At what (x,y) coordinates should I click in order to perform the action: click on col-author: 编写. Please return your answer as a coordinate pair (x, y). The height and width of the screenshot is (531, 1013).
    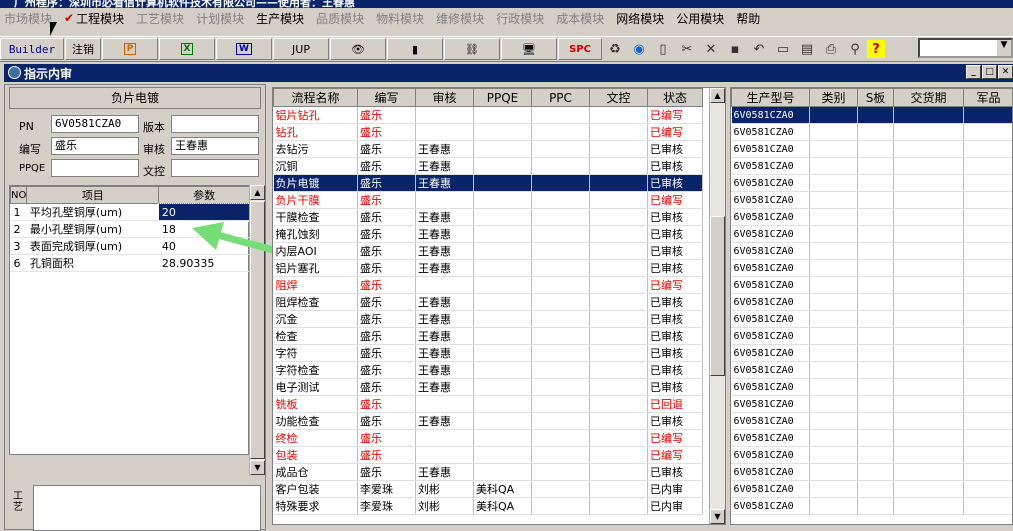
    Looking at the image, I should click on (387, 98).